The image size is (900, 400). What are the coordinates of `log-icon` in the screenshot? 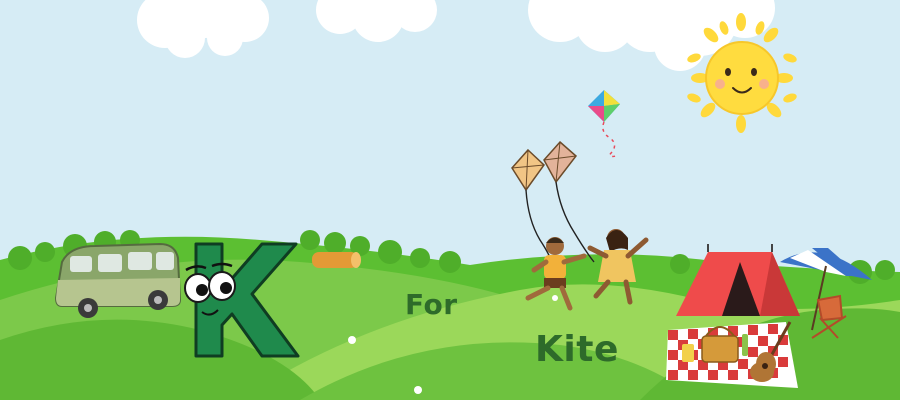 It's located at (336, 260).